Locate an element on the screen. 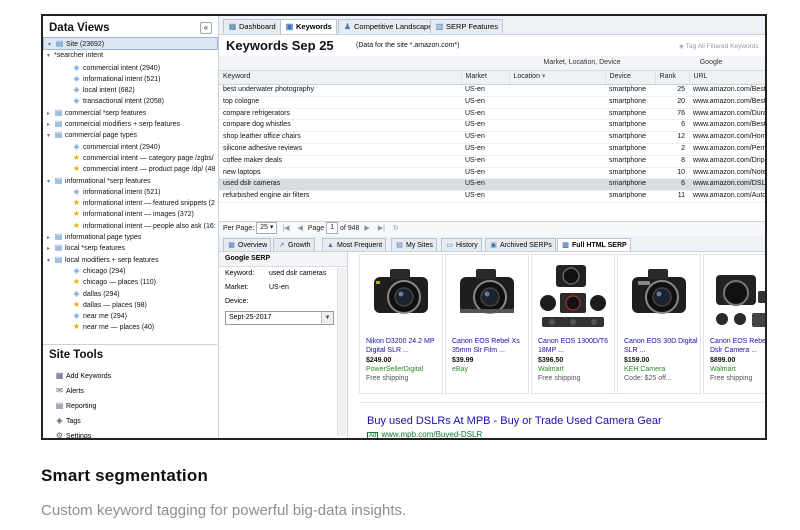 Image resolution: width=800 pixels, height=530 pixels. col-market: Market is located at coordinates (485, 77).